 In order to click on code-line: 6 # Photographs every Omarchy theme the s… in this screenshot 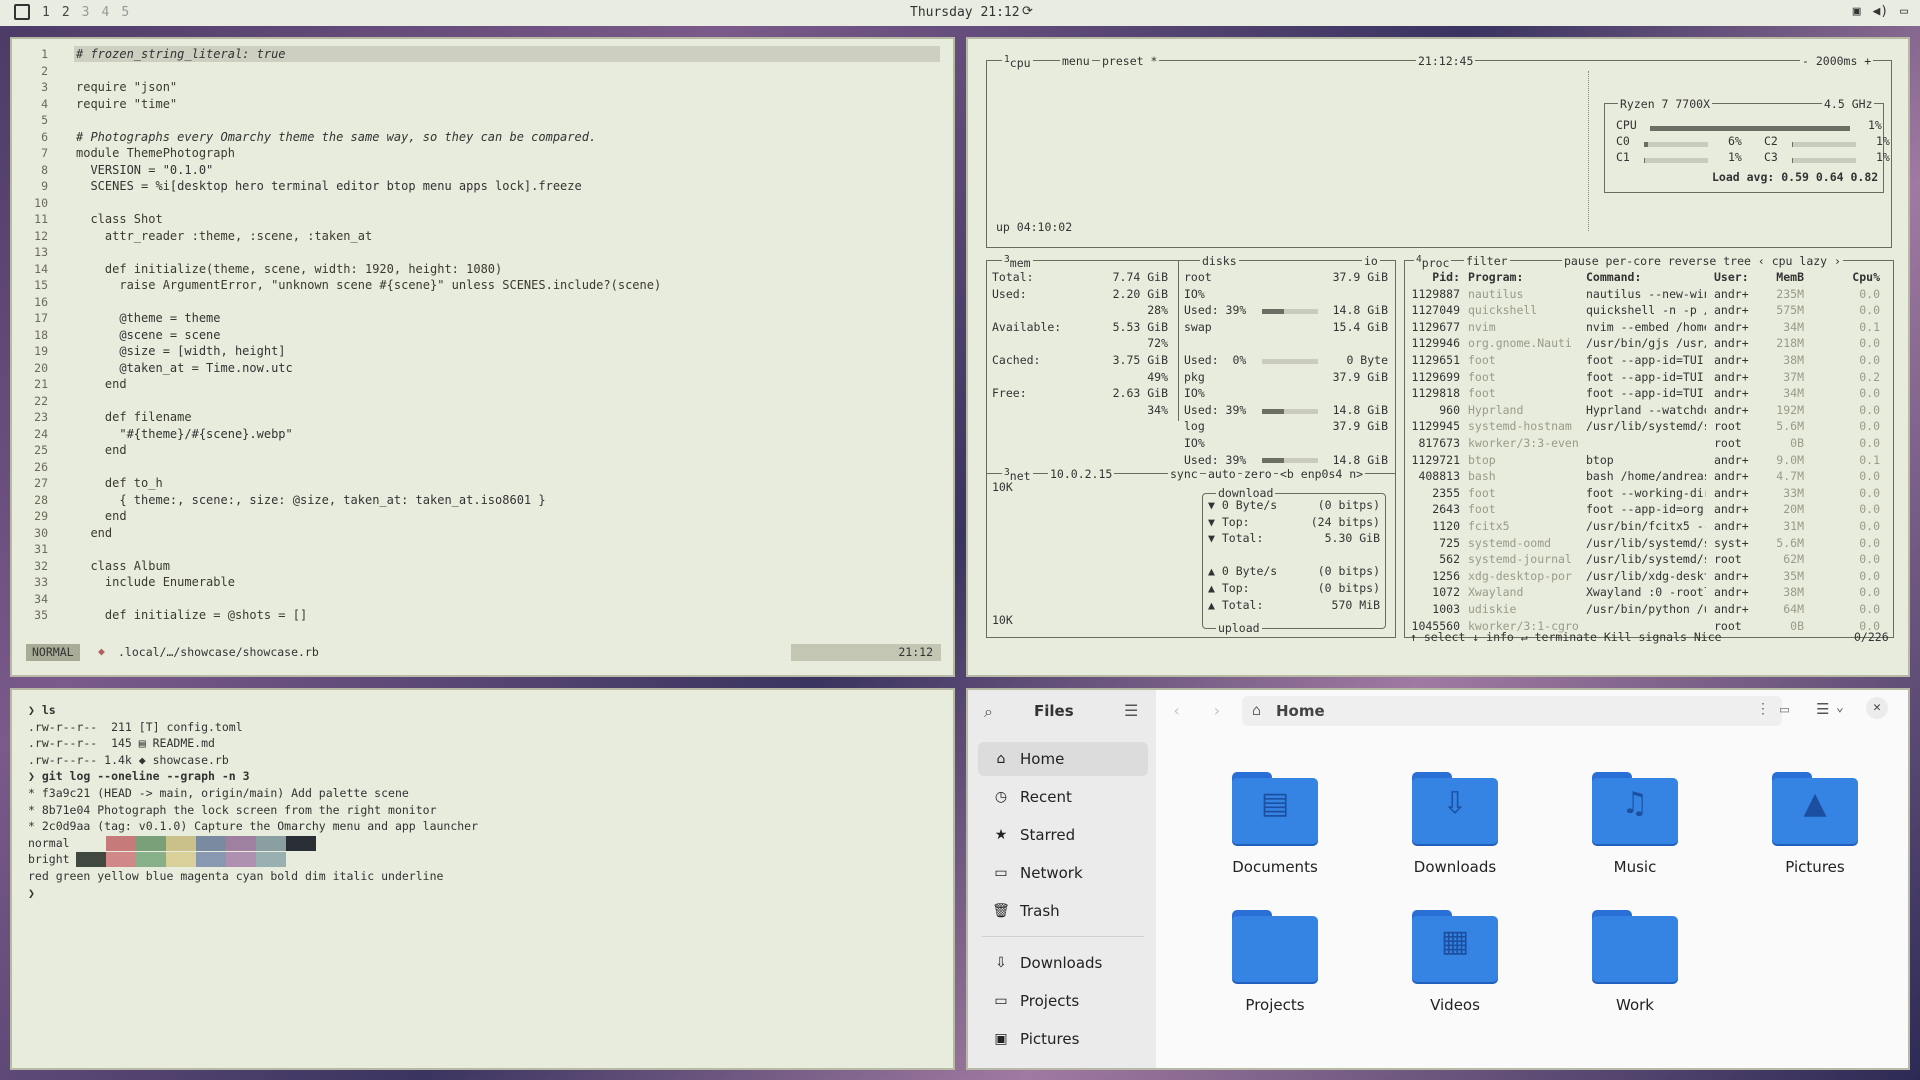, I will do `click(482, 137)`.